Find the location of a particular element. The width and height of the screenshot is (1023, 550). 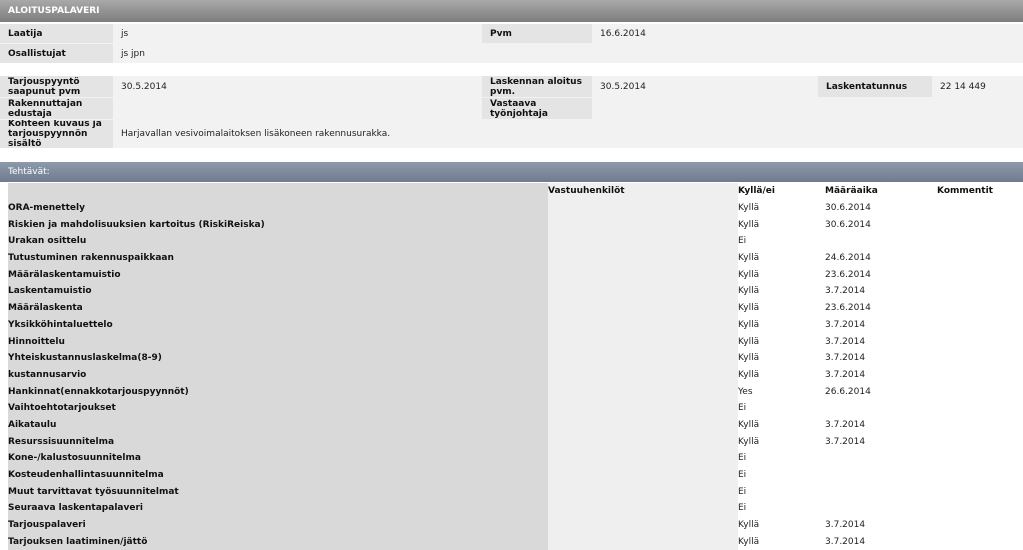

table-row: ORA-menettely Kyllä 30.6.2014 is located at coordinates (515, 208).